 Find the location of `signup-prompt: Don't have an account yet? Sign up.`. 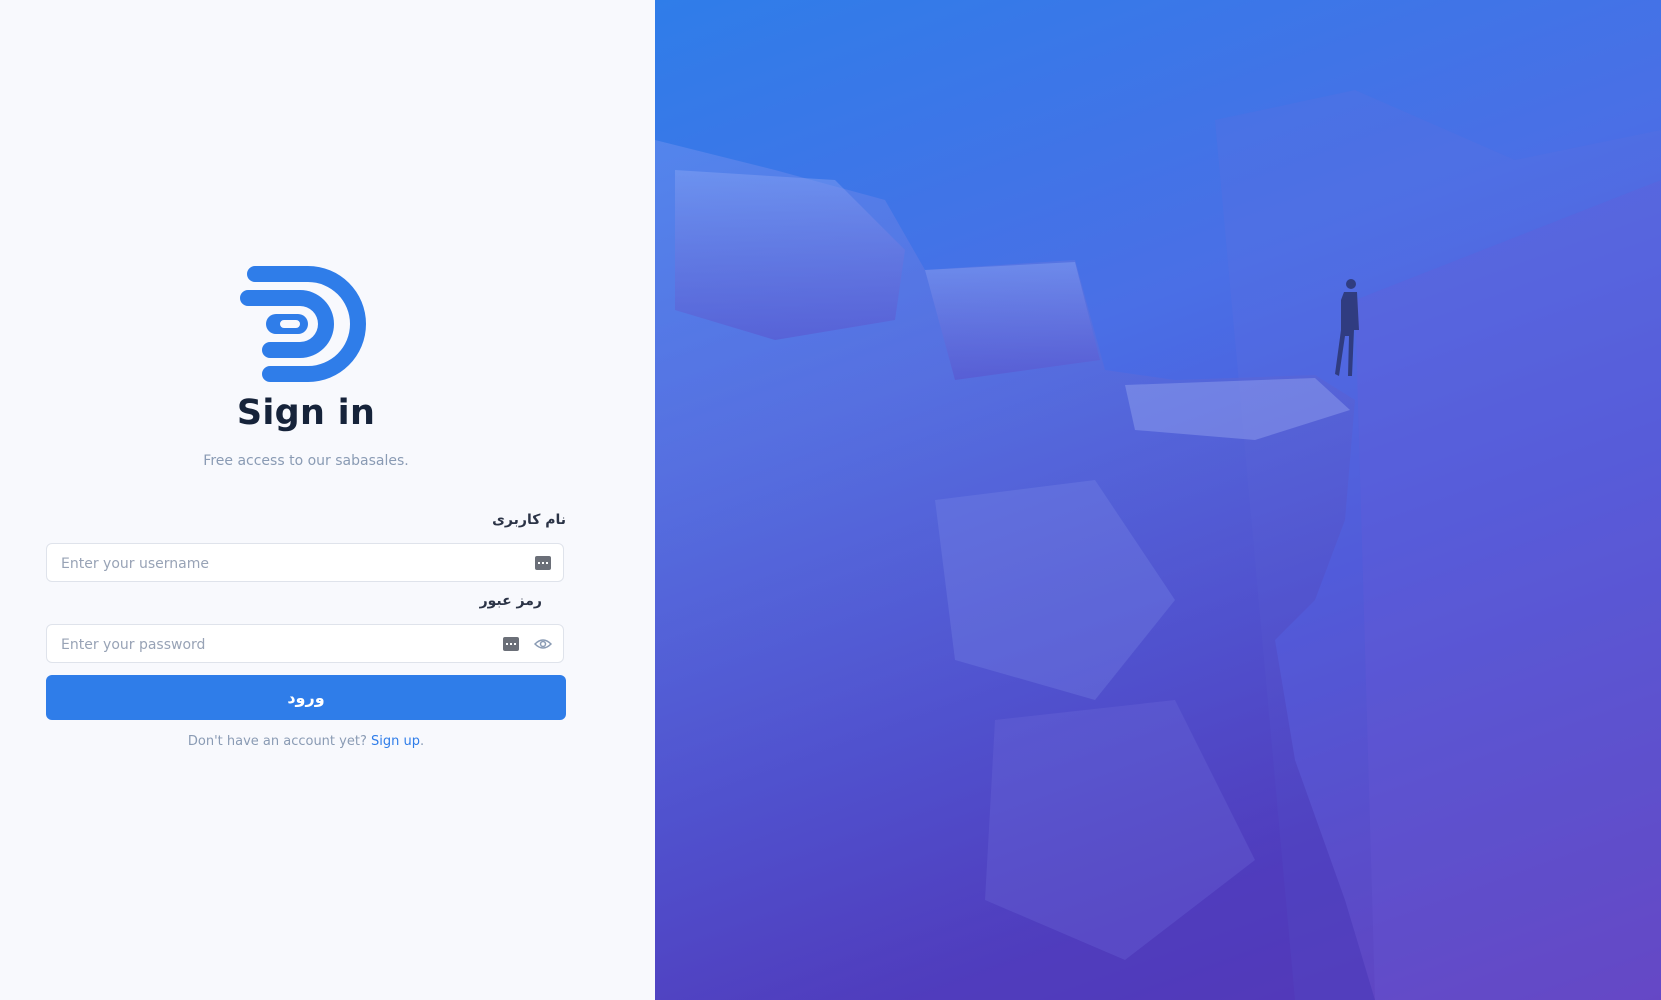

signup-prompt: Don't have an account yet? Sign up. is located at coordinates (306, 741).